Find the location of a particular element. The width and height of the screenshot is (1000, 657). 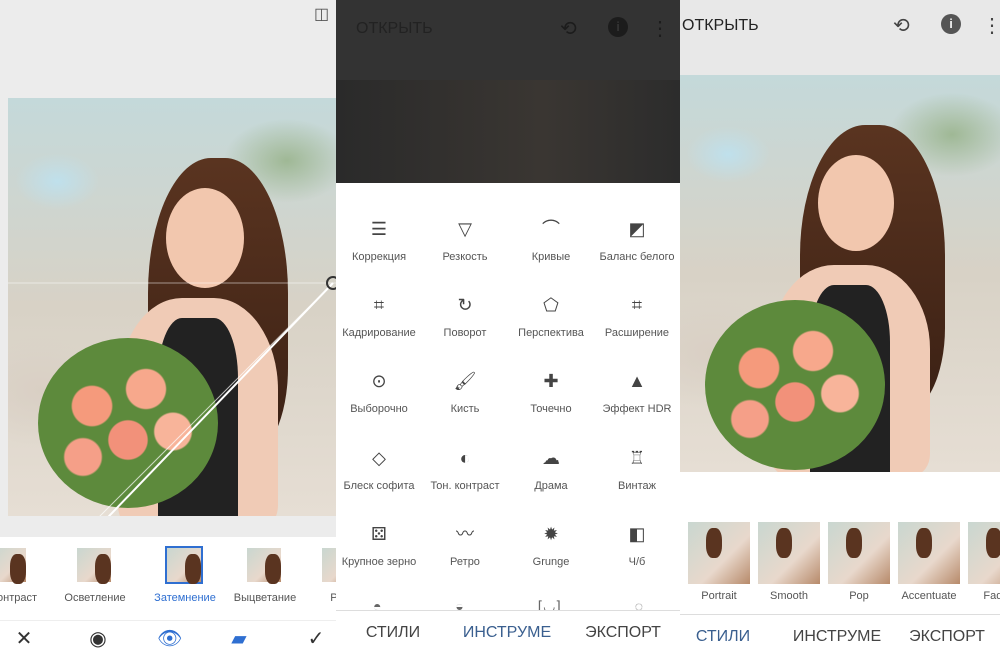

tool-label: Выборочно is located at coordinates (379, 409).